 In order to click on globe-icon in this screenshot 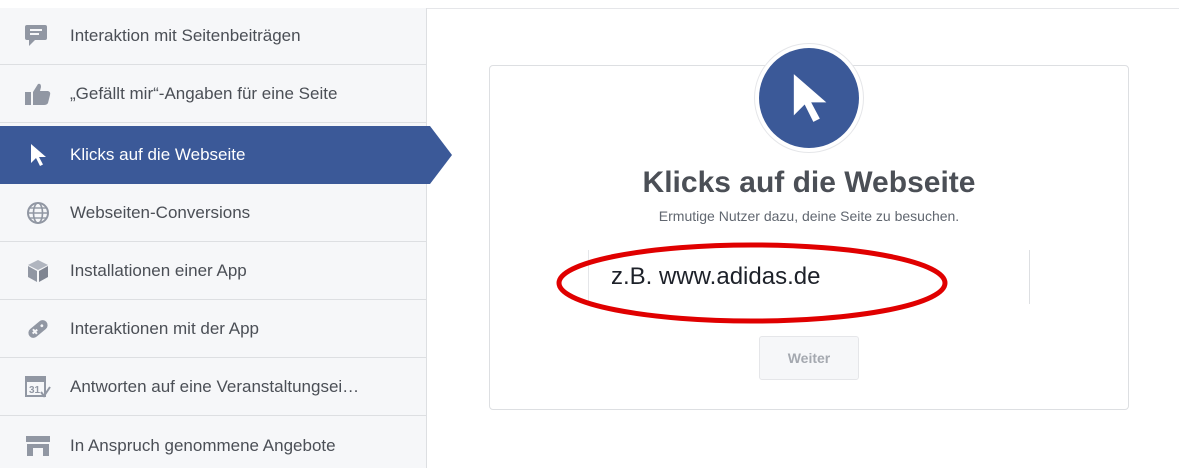, I will do `click(38, 213)`.